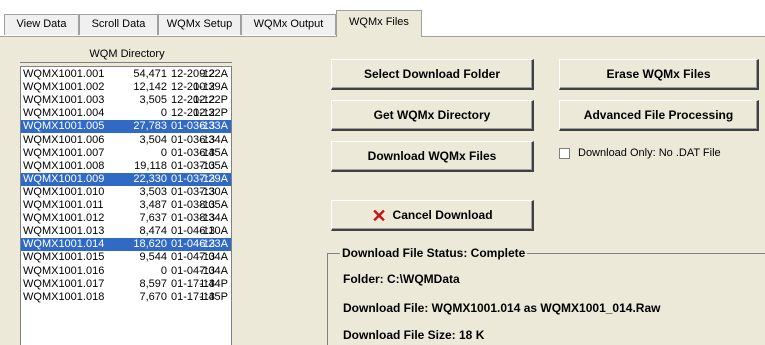  What do you see at coordinates (153, 191) in the screenshot?
I see `file-size: 3,503` at bounding box center [153, 191].